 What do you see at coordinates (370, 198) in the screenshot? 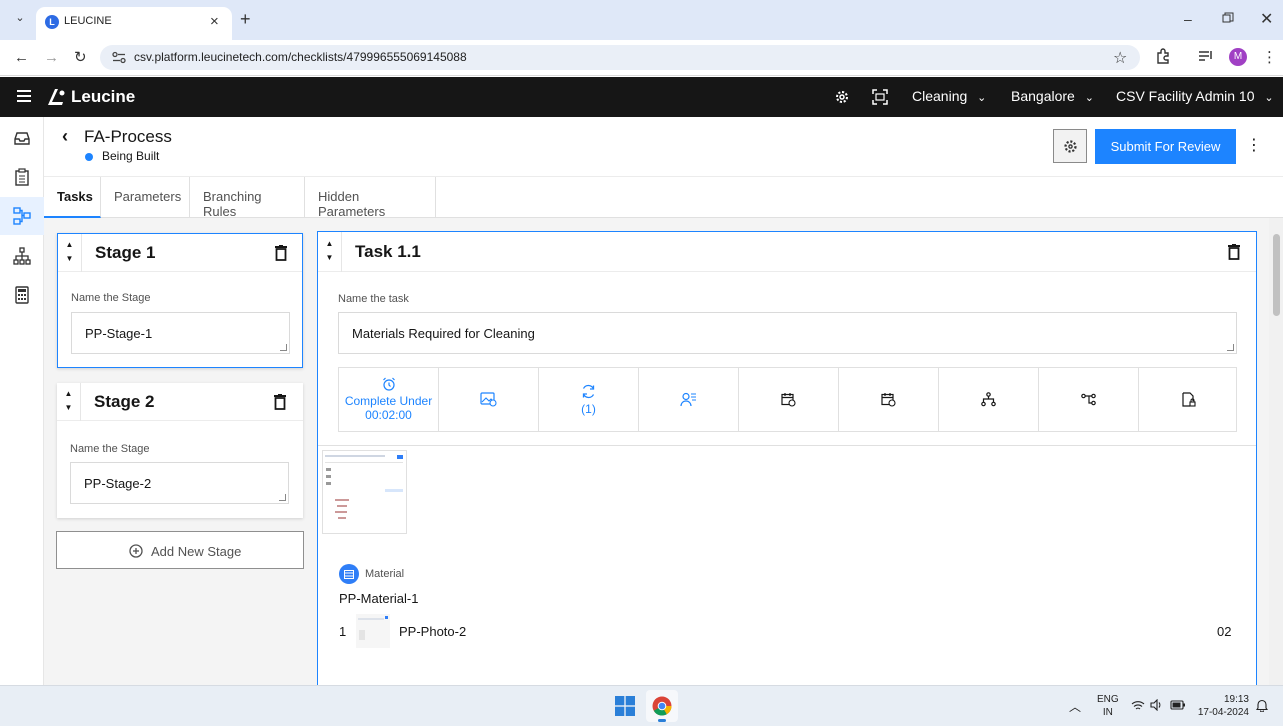
I see `tab-hidden-parameters: Hidden Parameters` at bounding box center [370, 198].